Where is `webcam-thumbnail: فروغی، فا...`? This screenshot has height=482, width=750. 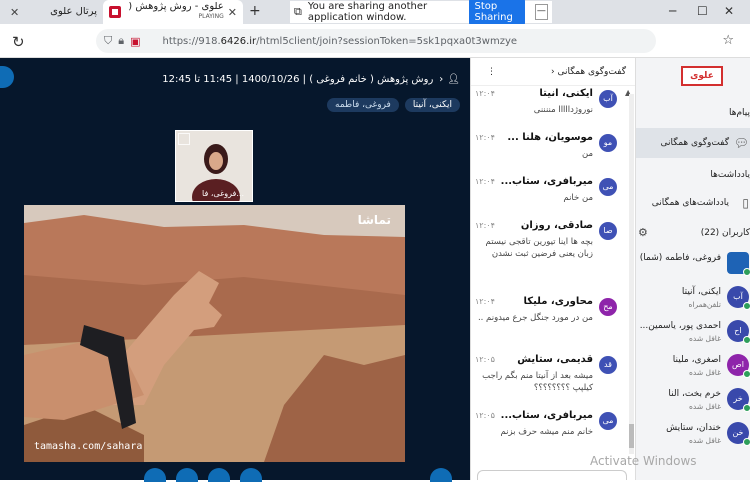
webcam-thumbnail: فروغی، فا... is located at coordinates (214, 172).